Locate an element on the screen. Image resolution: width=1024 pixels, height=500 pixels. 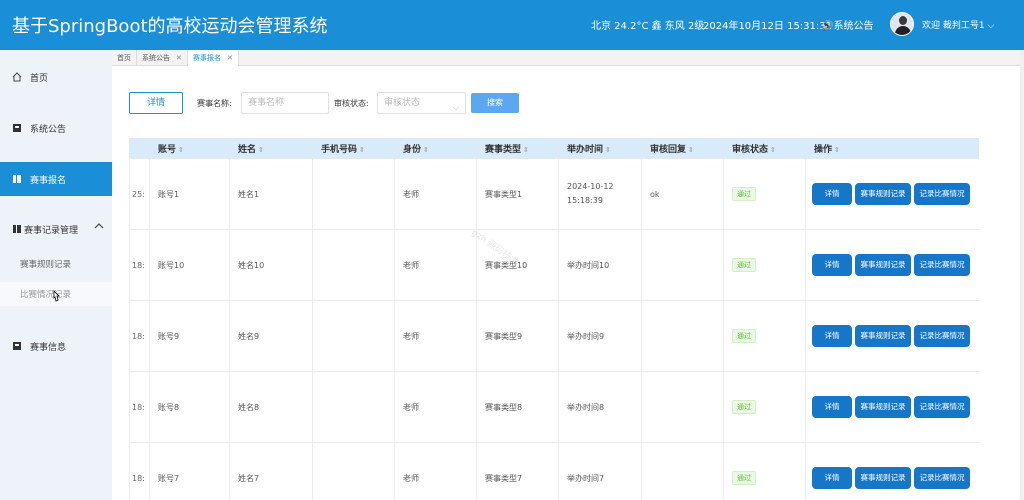
chevron-up-icon is located at coordinates (99, 227).